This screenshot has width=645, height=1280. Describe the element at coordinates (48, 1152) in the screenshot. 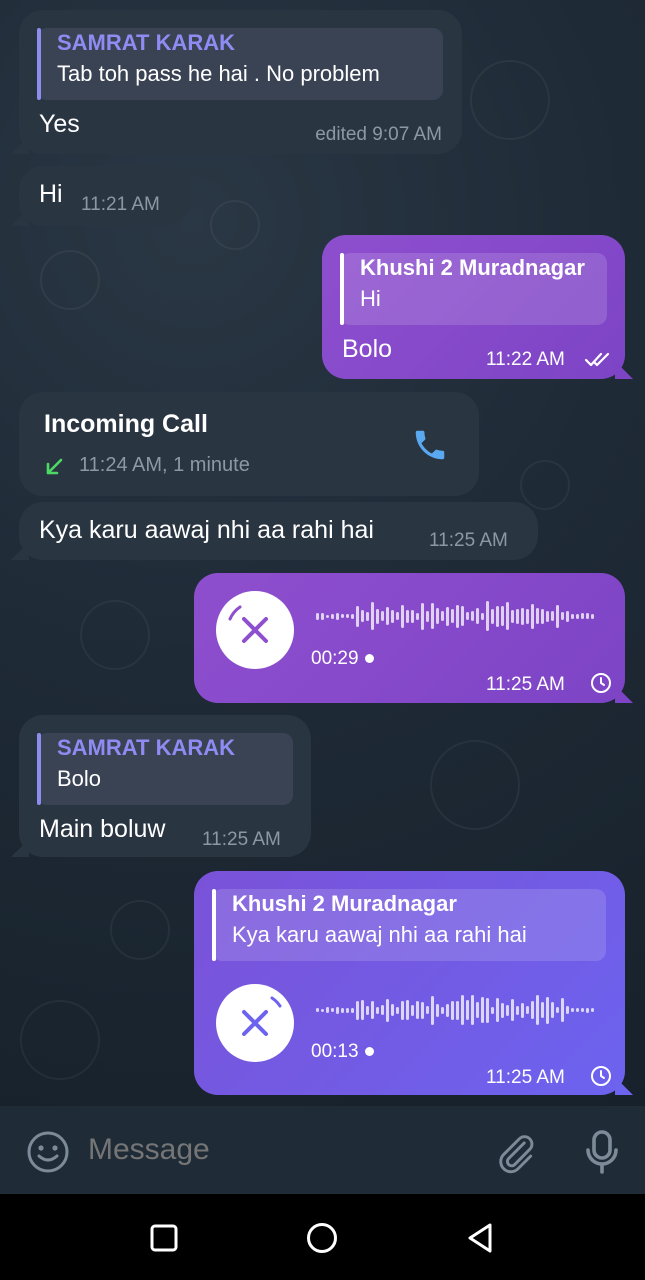

I see `smiley-icon` at that location.